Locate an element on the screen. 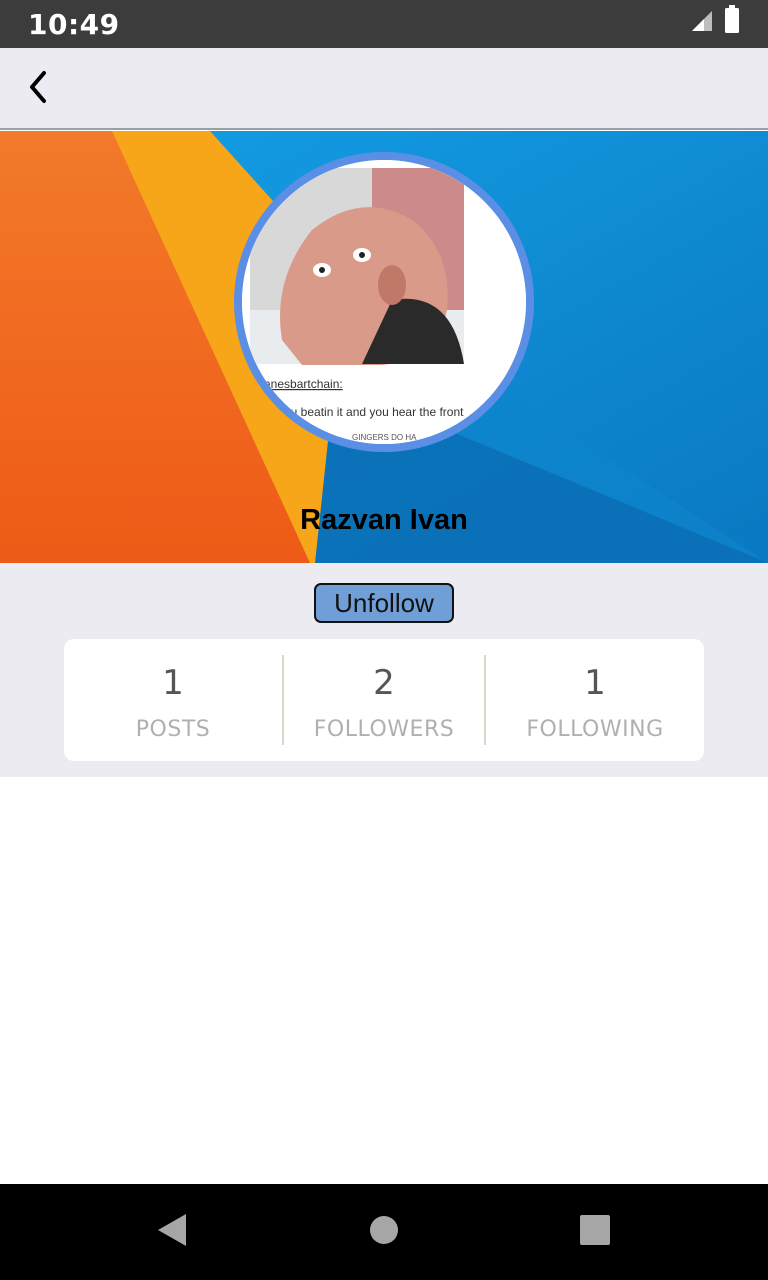  divider is located at coordinates (283, 700).